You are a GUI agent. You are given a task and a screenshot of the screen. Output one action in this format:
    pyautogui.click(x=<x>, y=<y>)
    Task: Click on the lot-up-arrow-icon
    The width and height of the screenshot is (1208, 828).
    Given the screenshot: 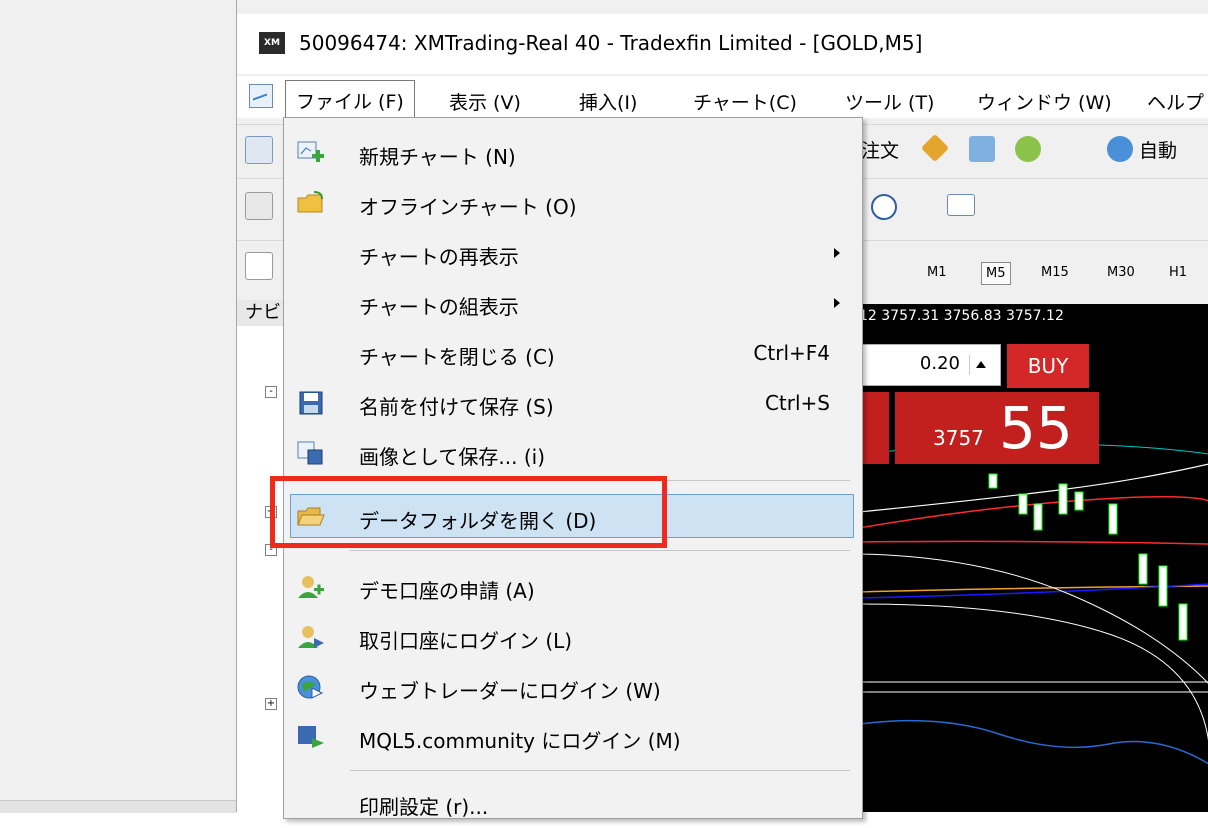 What is the action you would take?
    pyautogui.click(x=980, y=365)
    